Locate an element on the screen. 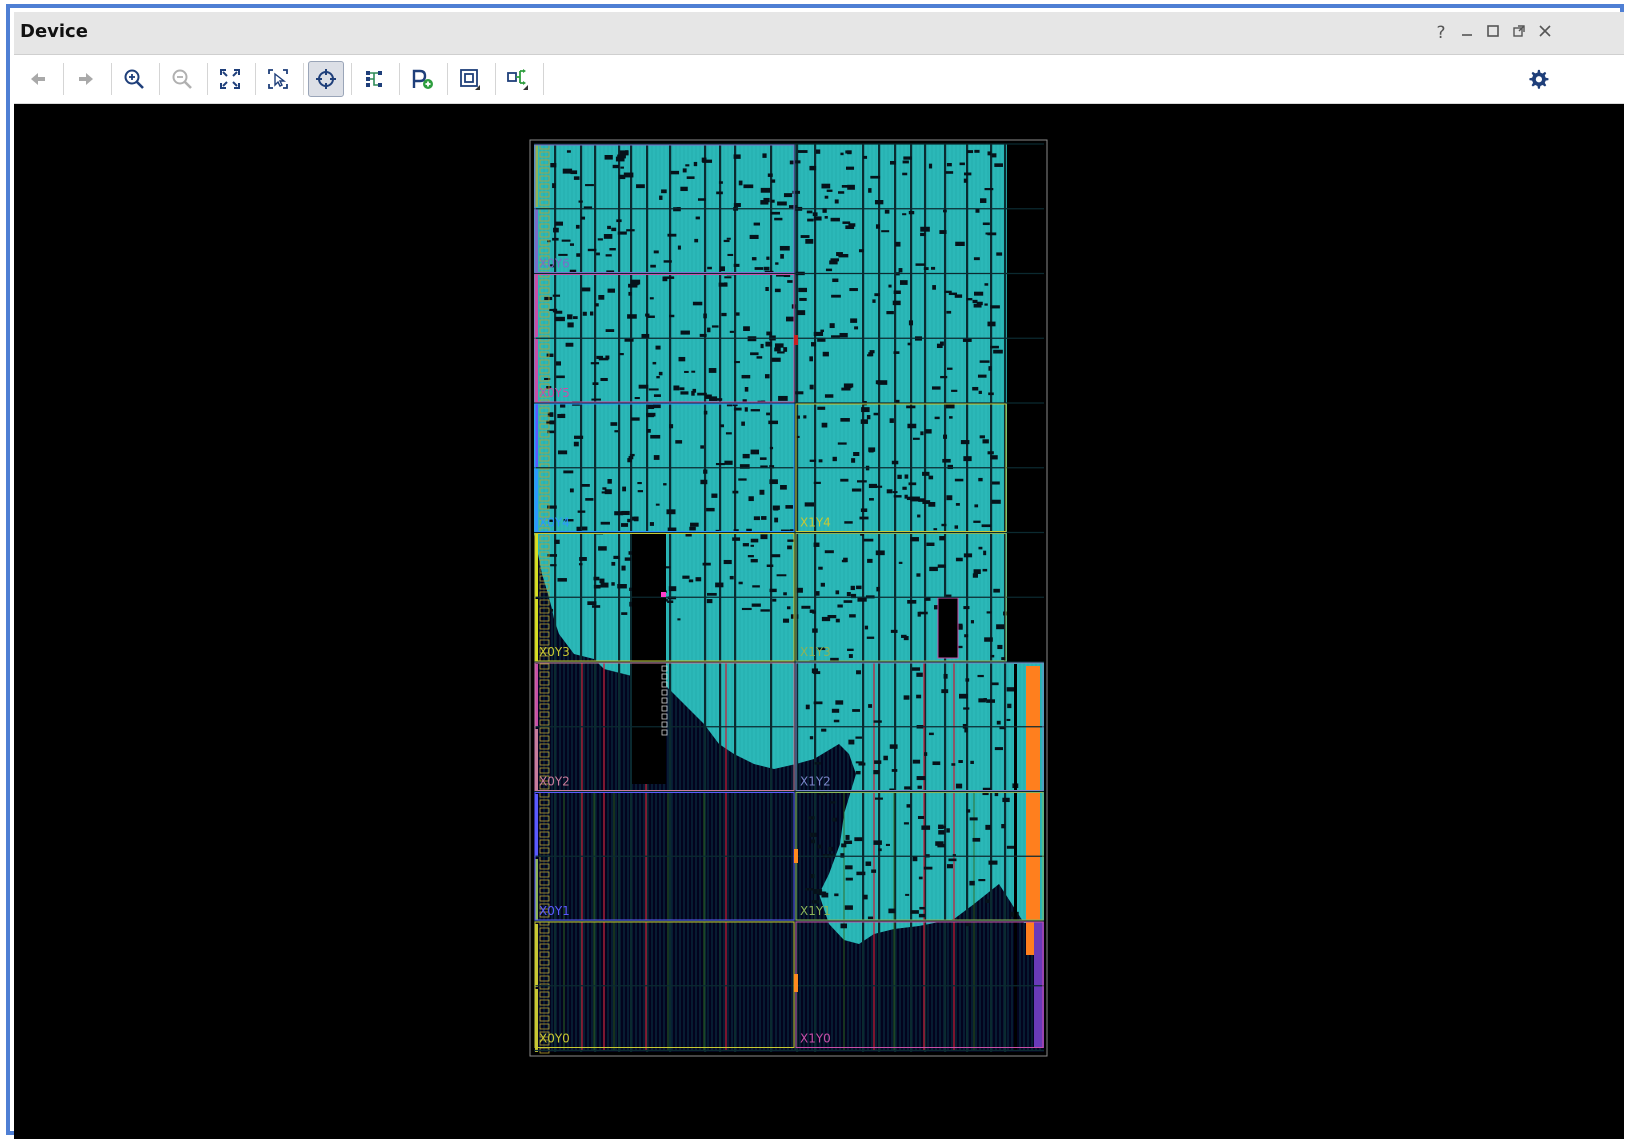 The image size is (1632, 1146). auto-fit-selection-button is located at coordinates (326, 79).